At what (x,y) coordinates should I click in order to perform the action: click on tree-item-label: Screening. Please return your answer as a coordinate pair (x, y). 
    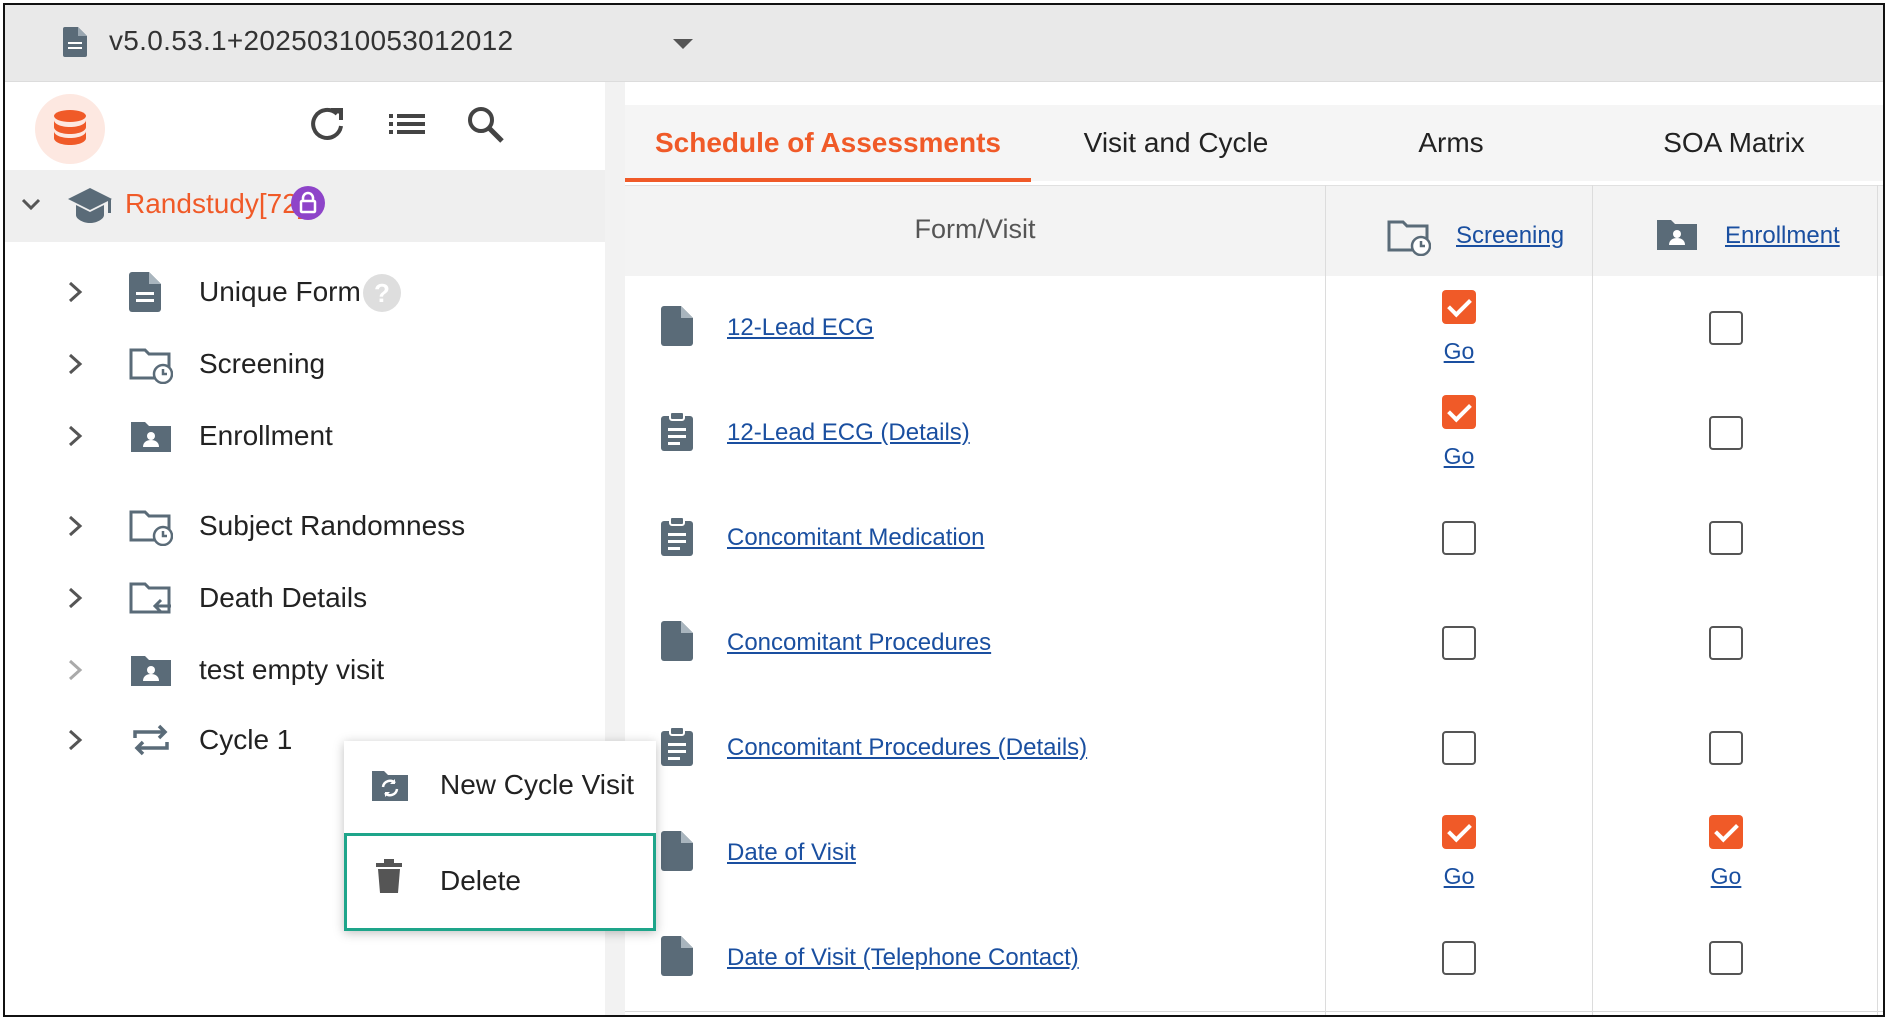
    Looking at the image, I should click on (262, 363).